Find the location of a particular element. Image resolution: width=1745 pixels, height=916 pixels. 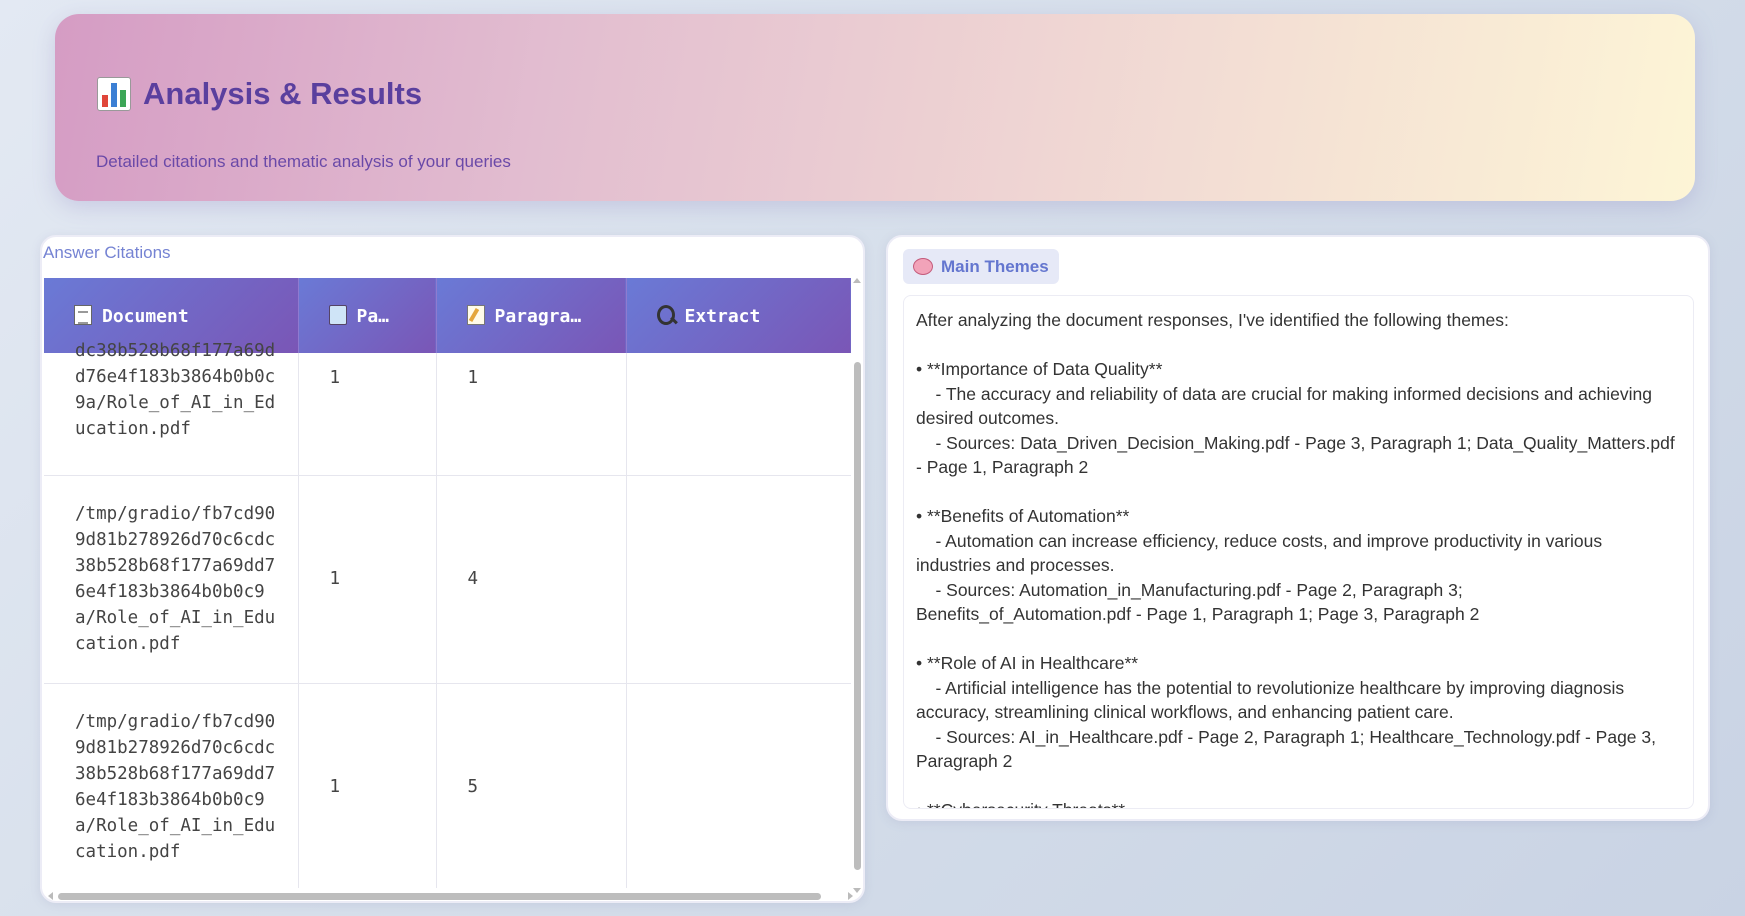

vertical-scrollbar is located at coordinates (857, 585).